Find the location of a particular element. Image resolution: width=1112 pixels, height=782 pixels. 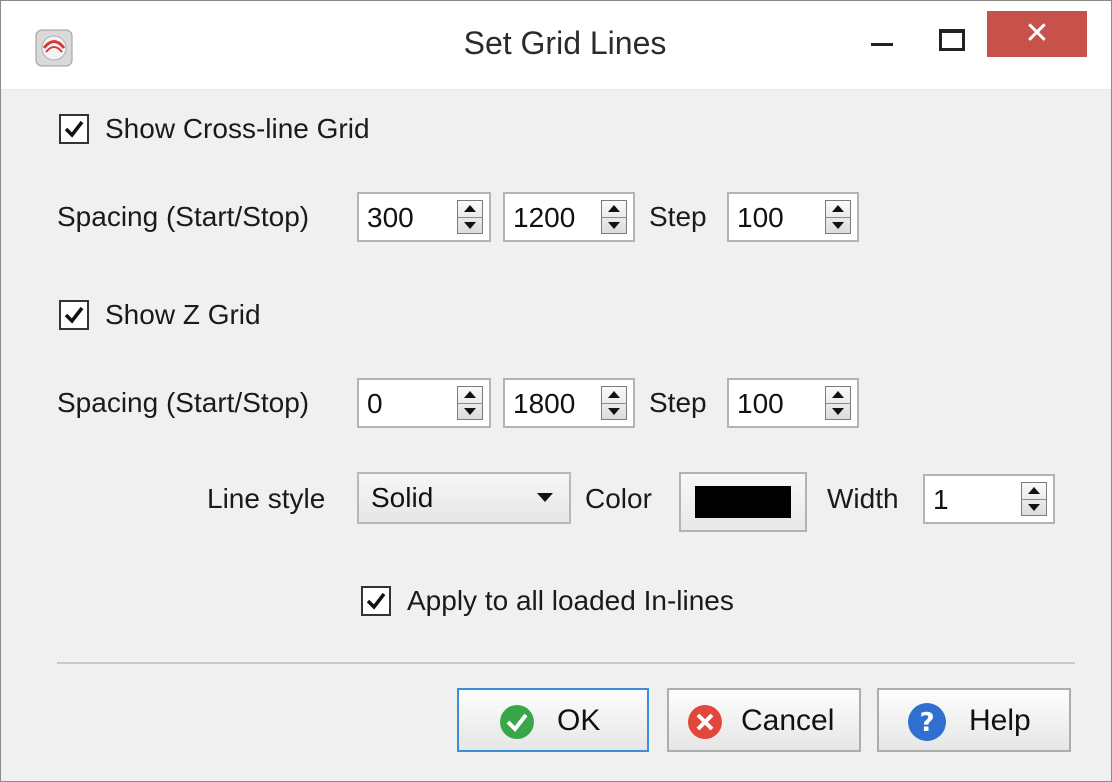

crossline-spacing-label: Spacing (Start/Stop) is located at coordinates (183, 216).